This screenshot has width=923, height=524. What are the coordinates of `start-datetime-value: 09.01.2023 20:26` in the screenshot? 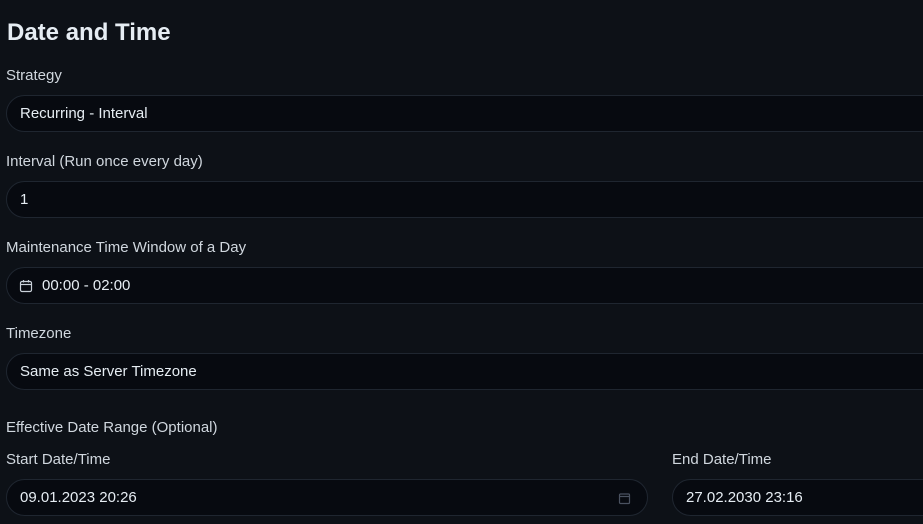 It's located at (78, 497).